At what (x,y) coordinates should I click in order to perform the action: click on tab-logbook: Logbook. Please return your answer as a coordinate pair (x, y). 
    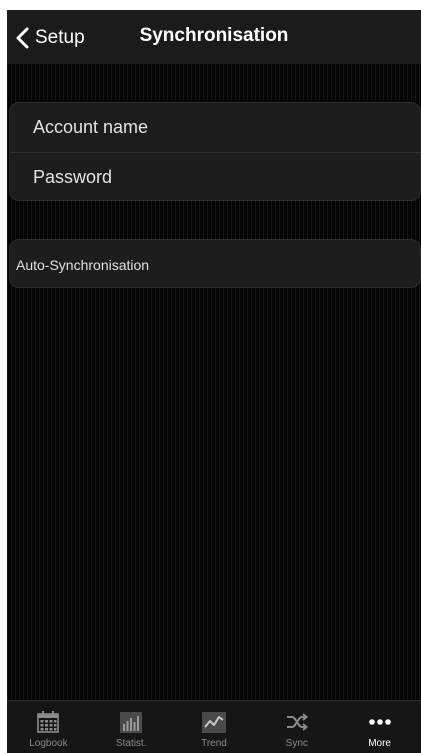
    Looking at the image, I should click on (48, 727).